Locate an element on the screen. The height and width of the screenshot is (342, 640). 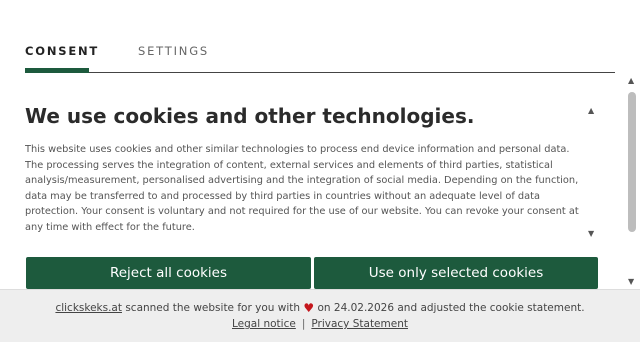
use-selected-button: Use only selected cookies is located at coordinates (456, 273).